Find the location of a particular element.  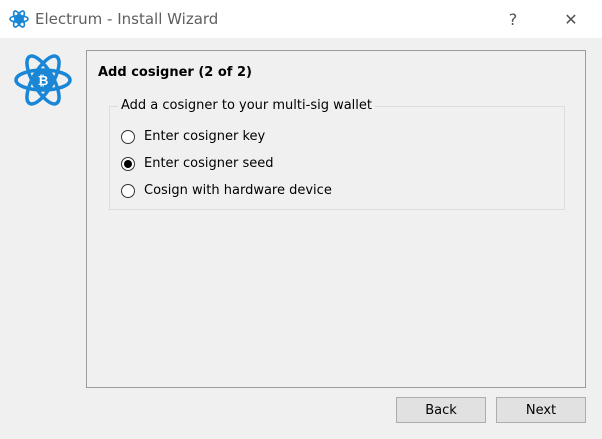

help-button: ? is located at coordinates (513, 19).